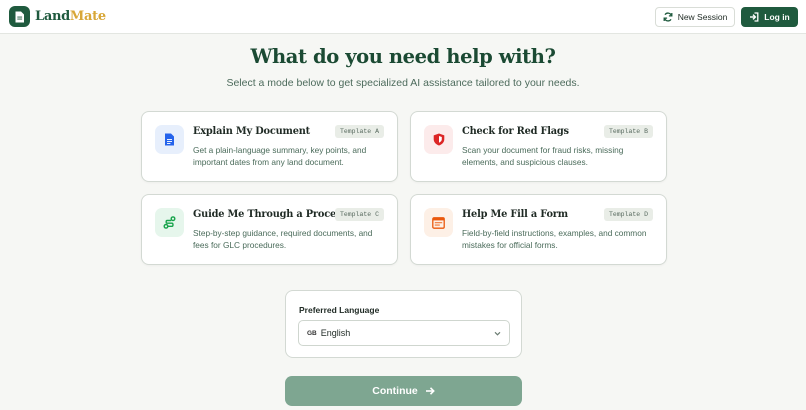  Describe the element at coordinates (515, 214) in the screenshot. I see `card-title: Help Me Fill a Form` at that location.